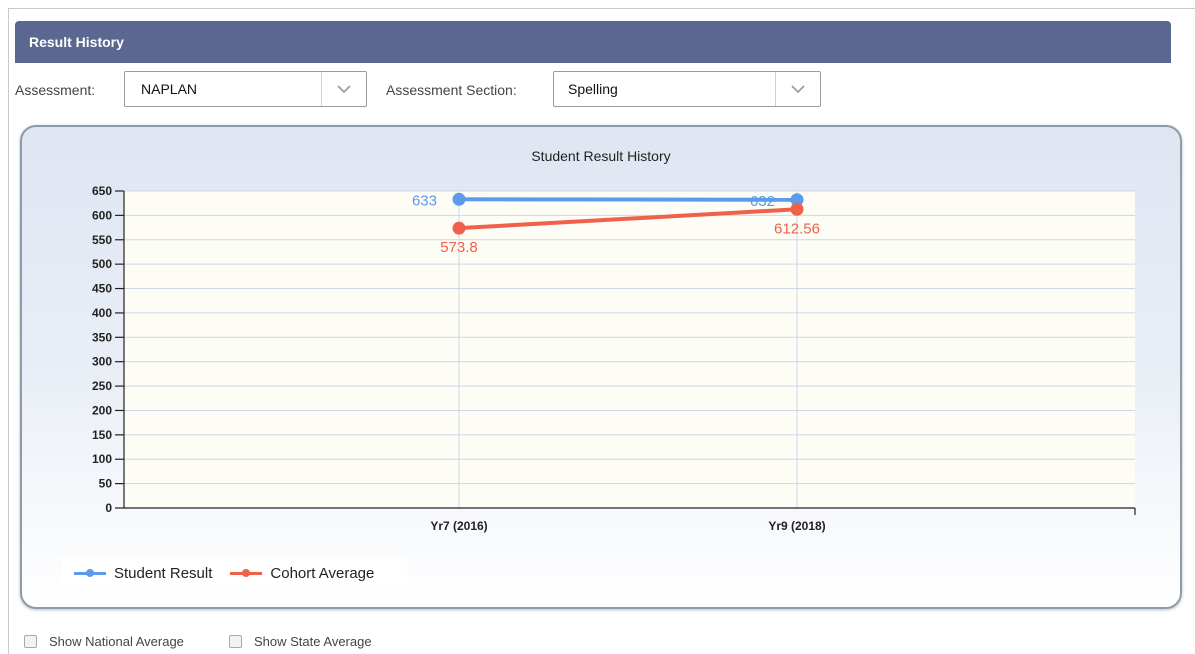 This screenshot has height=654, width=1195. I want to click on chart-title: Student Result History, so click(600, 156).